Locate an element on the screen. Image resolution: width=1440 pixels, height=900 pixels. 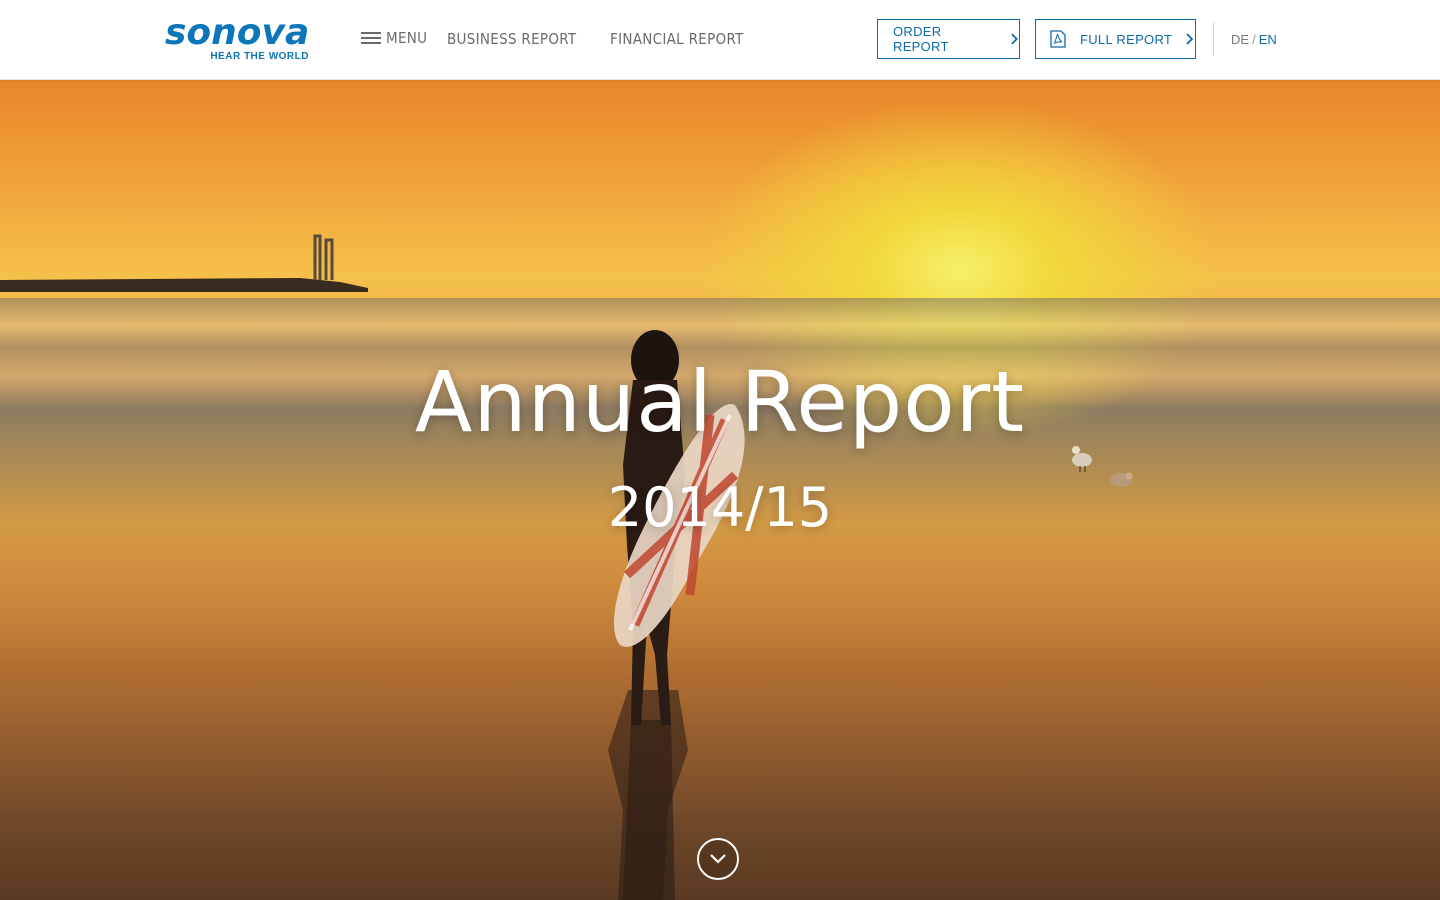
sonova-logo: sonova HEAR THE WORLD is located at coordinates (240, 40).